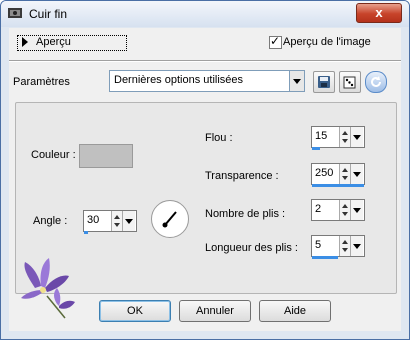  I want to click on transparence-value: 250, so click(324, 173).